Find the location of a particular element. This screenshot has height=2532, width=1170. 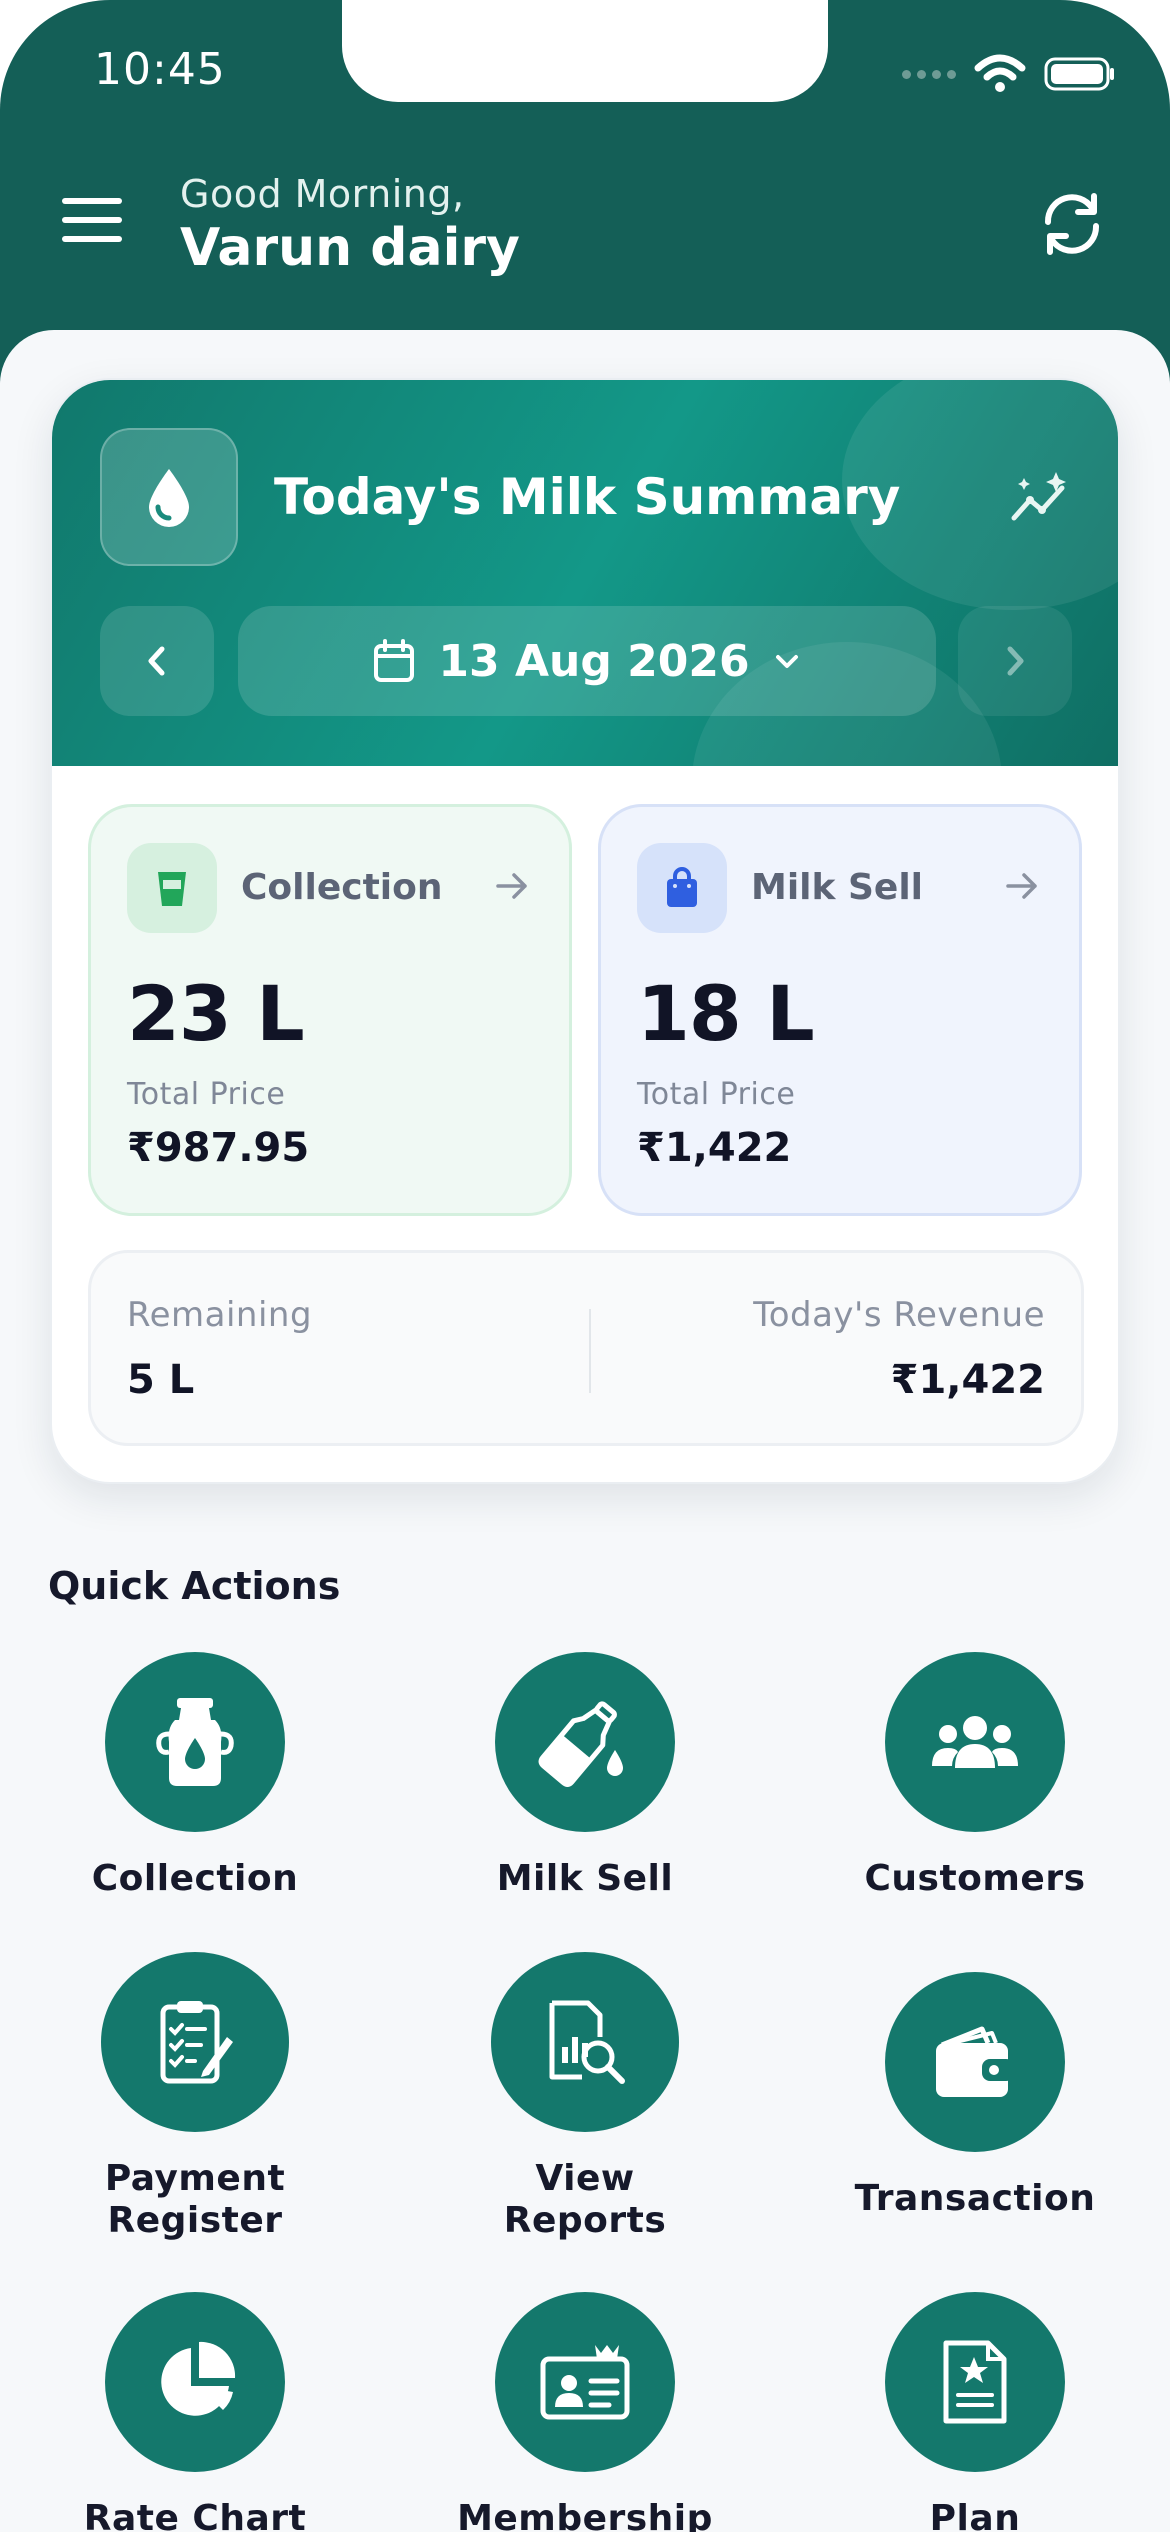

collection-tile-badge is located at coordinates (172, 888).